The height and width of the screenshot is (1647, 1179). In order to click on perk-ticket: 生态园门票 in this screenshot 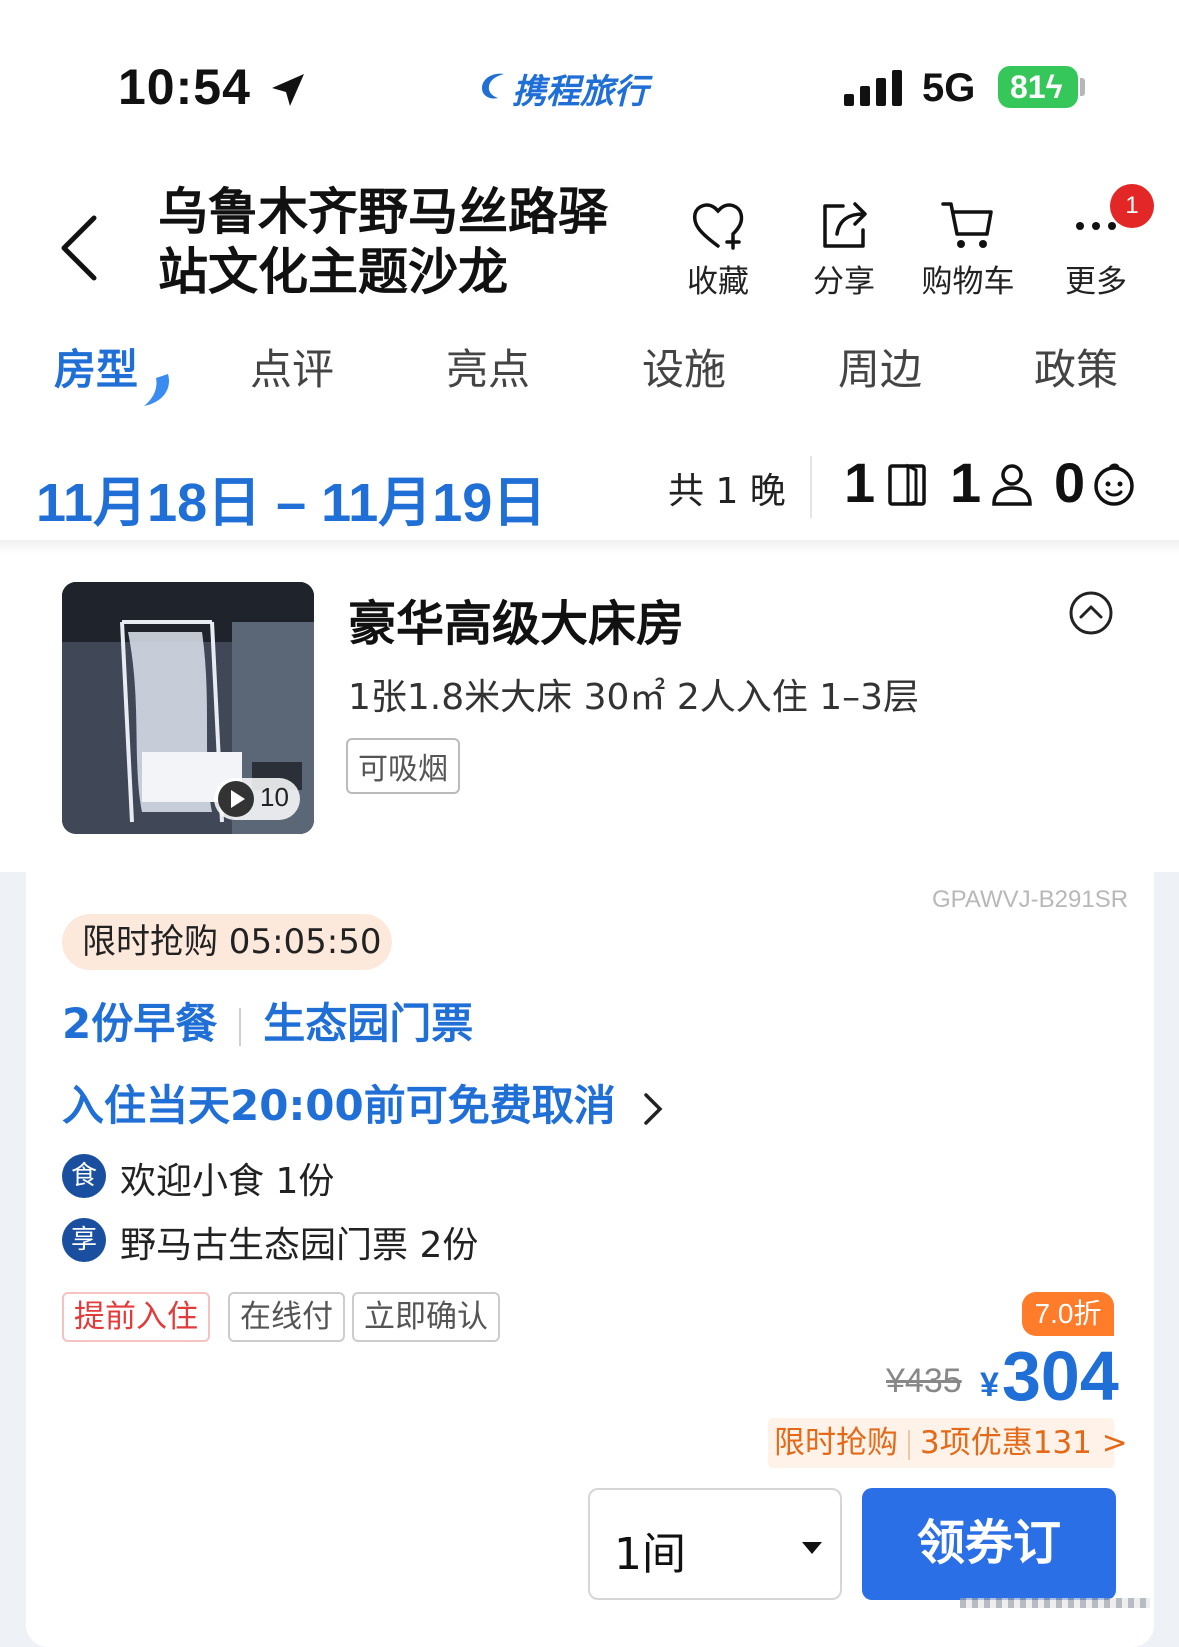, I will do `click(368, 1023)`.